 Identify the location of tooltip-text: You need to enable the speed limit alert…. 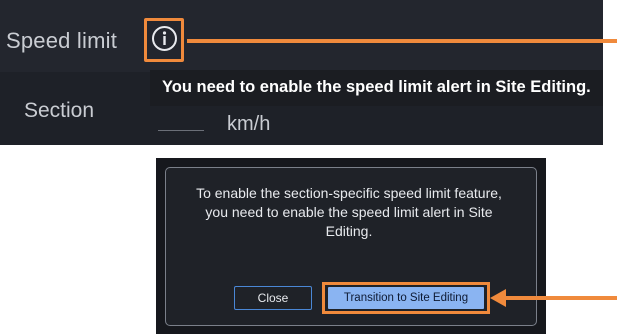
(376, 87).